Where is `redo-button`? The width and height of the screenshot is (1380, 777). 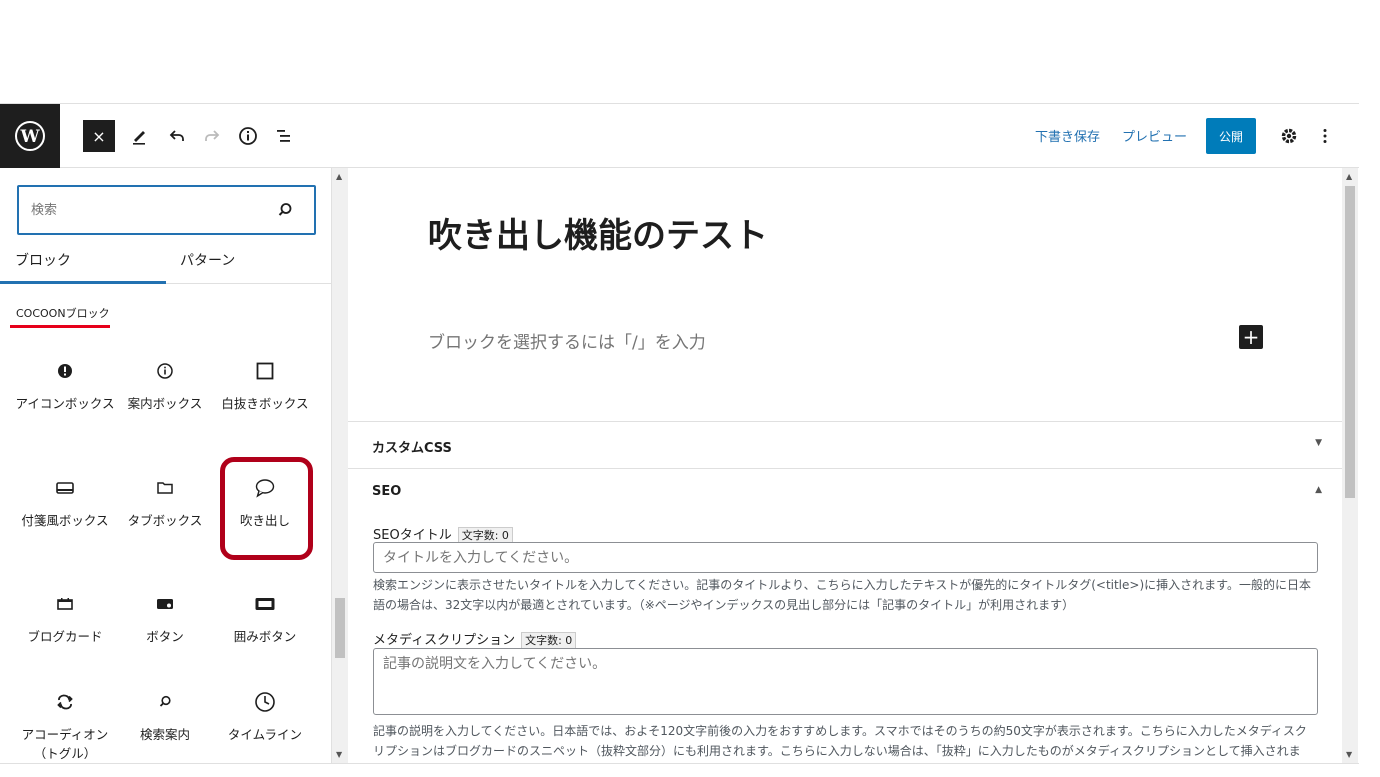 redo-button is located at coordinates (212, 136).